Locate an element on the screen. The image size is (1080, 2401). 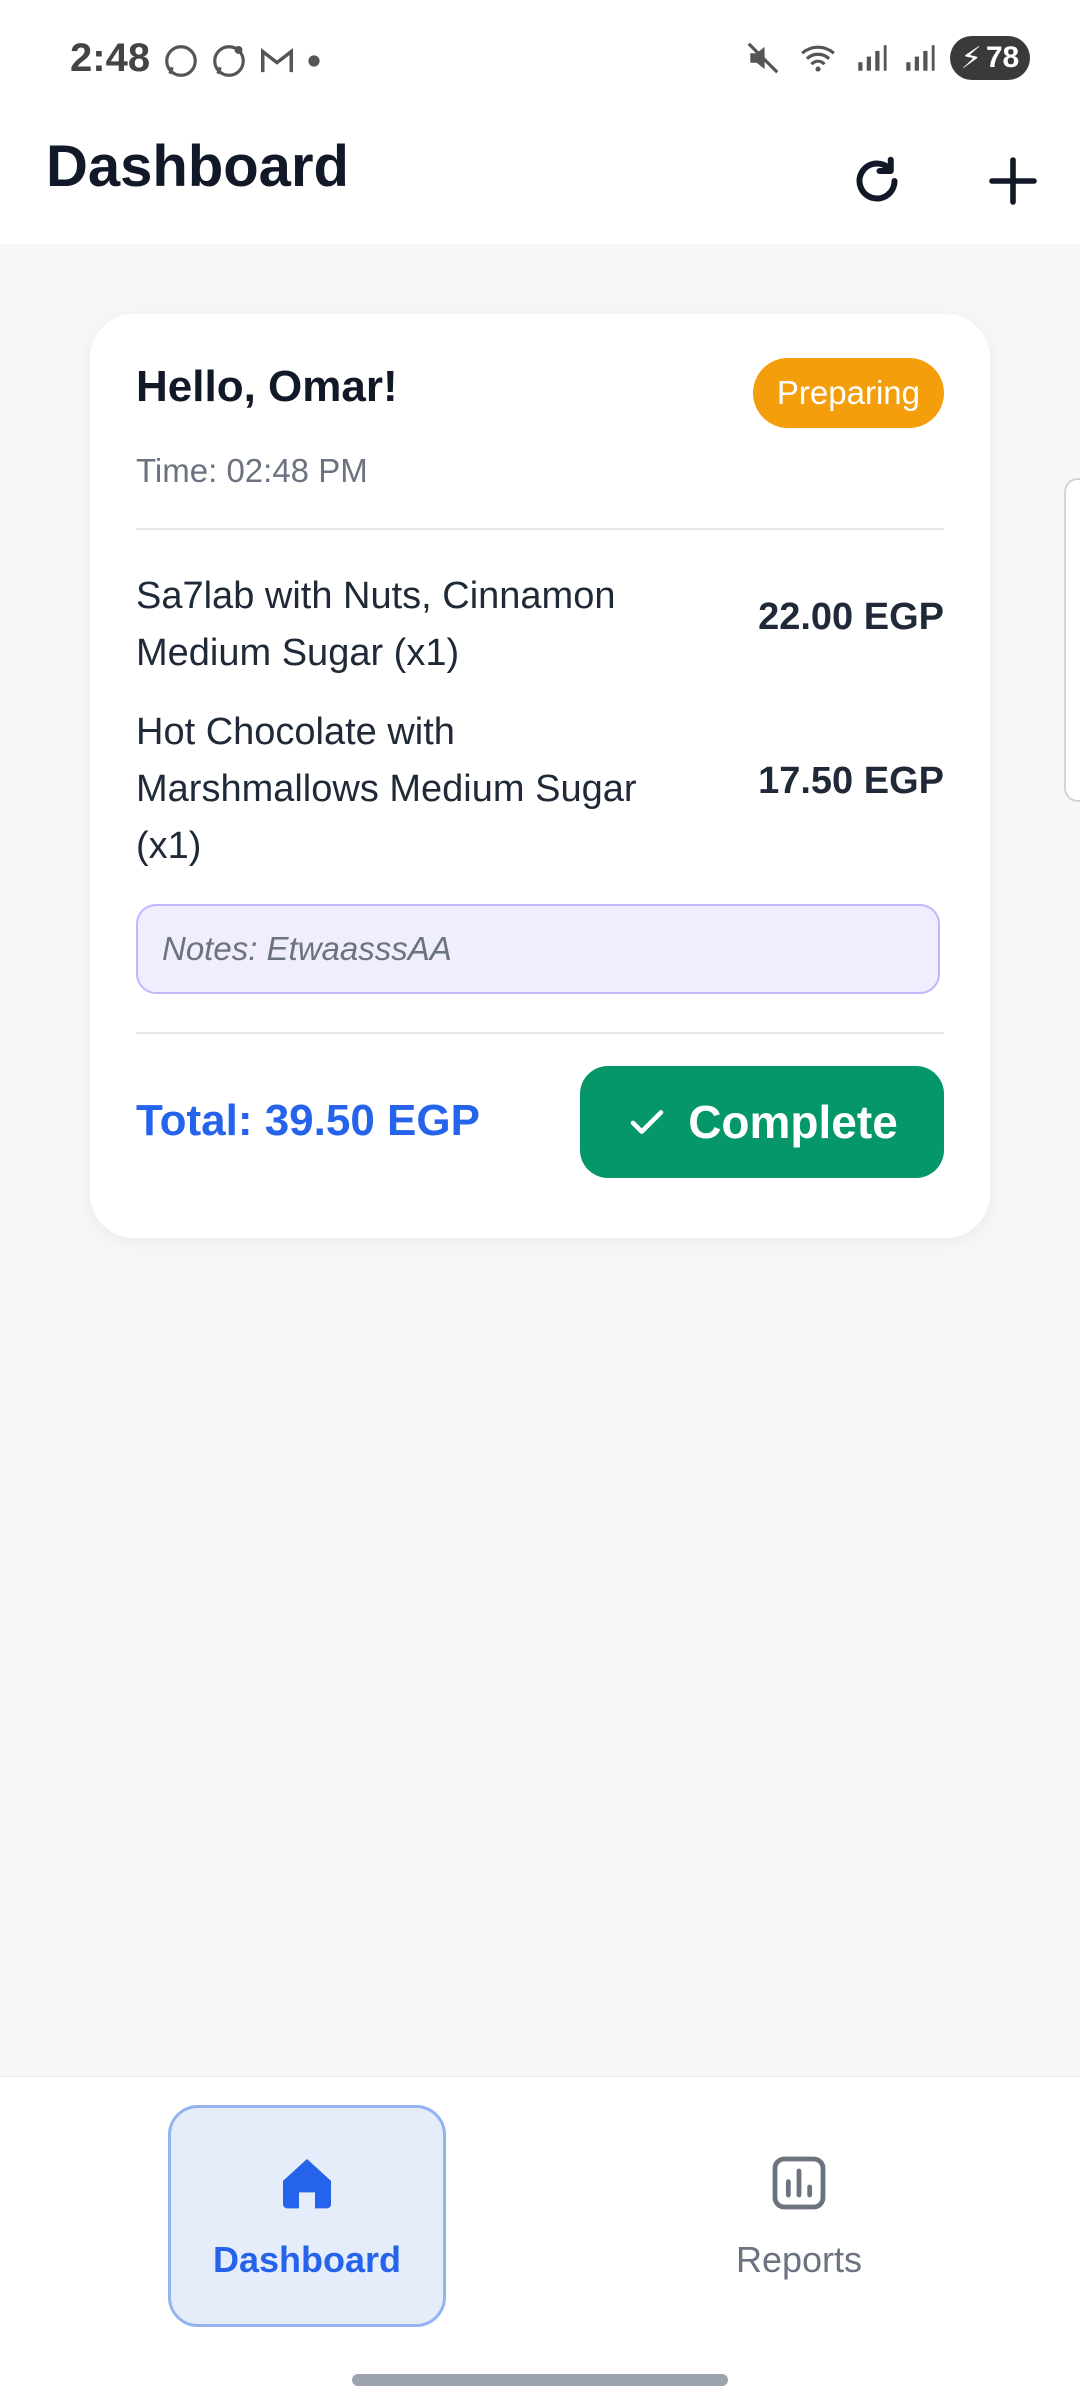
bottom-navigation: Dashboard Reports is located at coordinates (540, 2238).